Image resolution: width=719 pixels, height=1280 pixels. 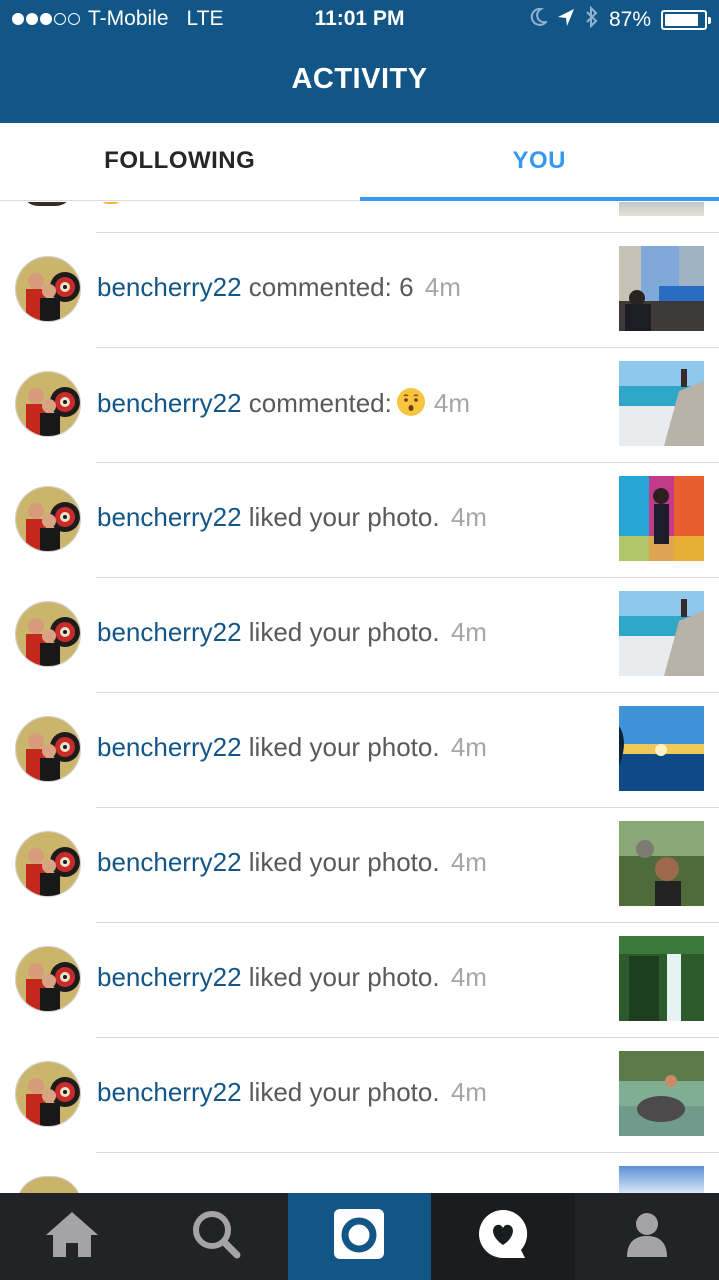 What do you see at coordinates (359, 79) in the screenshot?
I see `page-title: ACTIVITY` at bounding box center [359, 79].